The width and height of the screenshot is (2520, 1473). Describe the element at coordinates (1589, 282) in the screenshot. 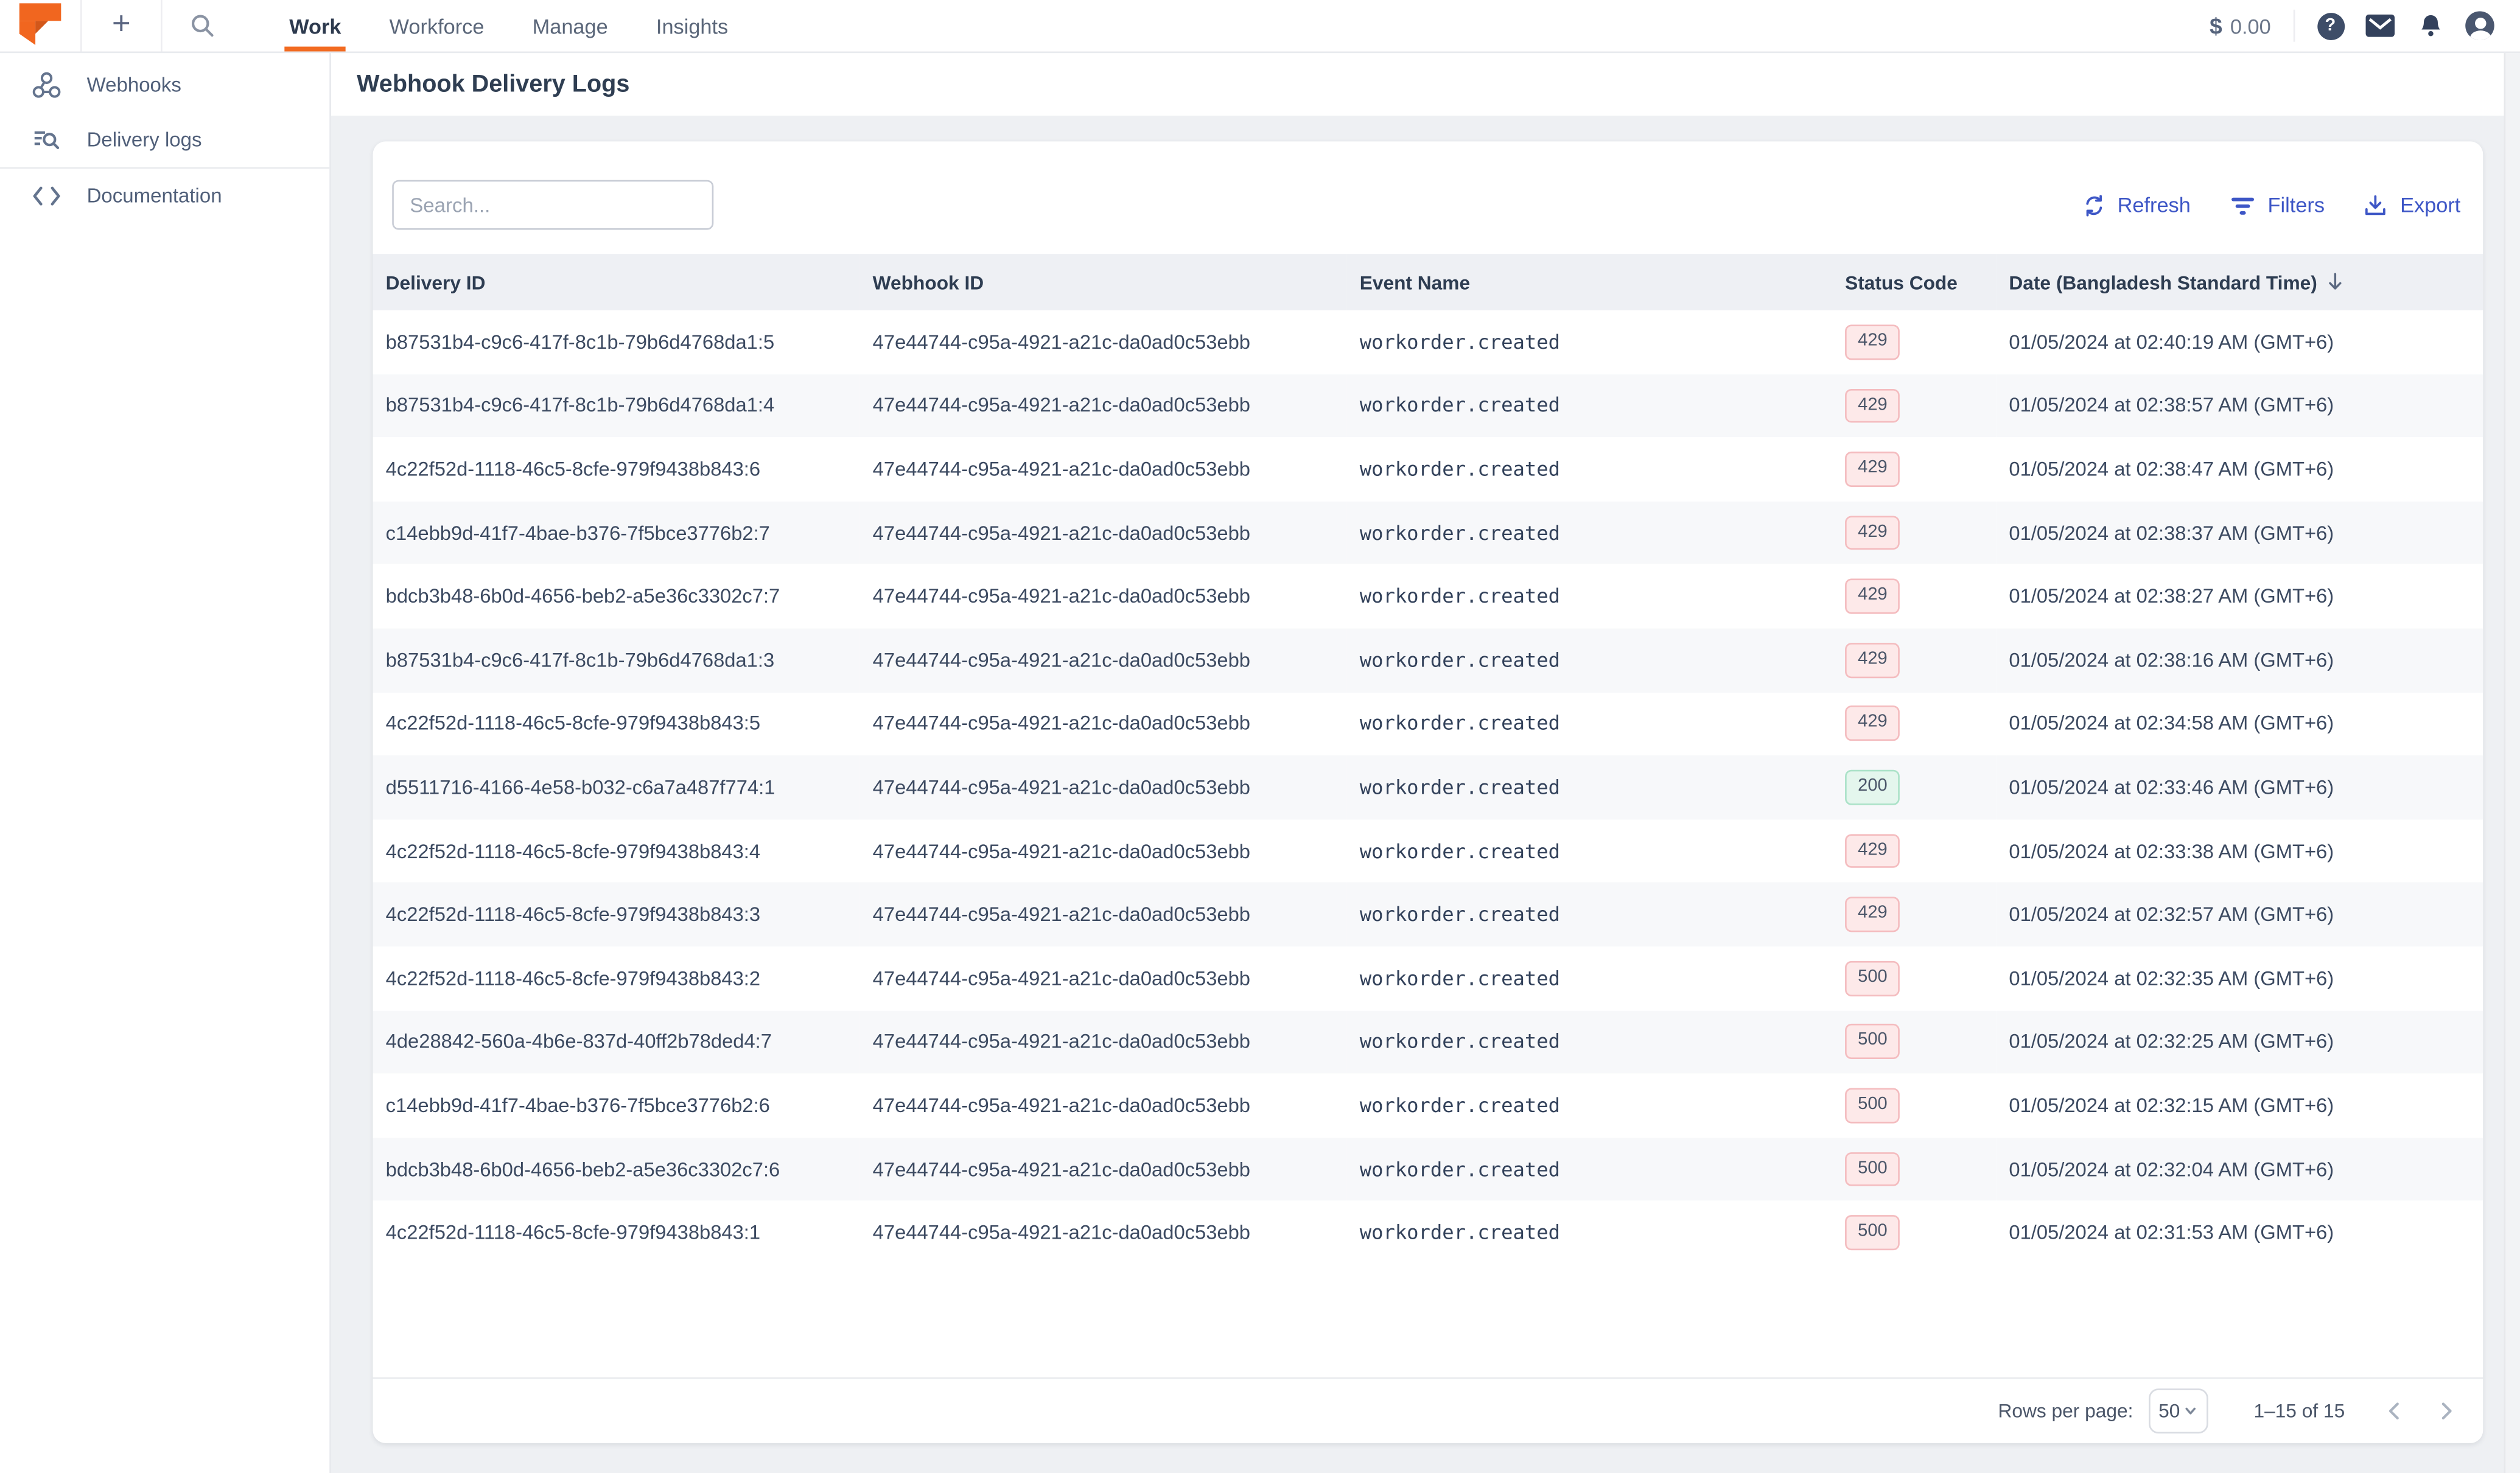

I see `col-header-event-name: Event Name` at that location.